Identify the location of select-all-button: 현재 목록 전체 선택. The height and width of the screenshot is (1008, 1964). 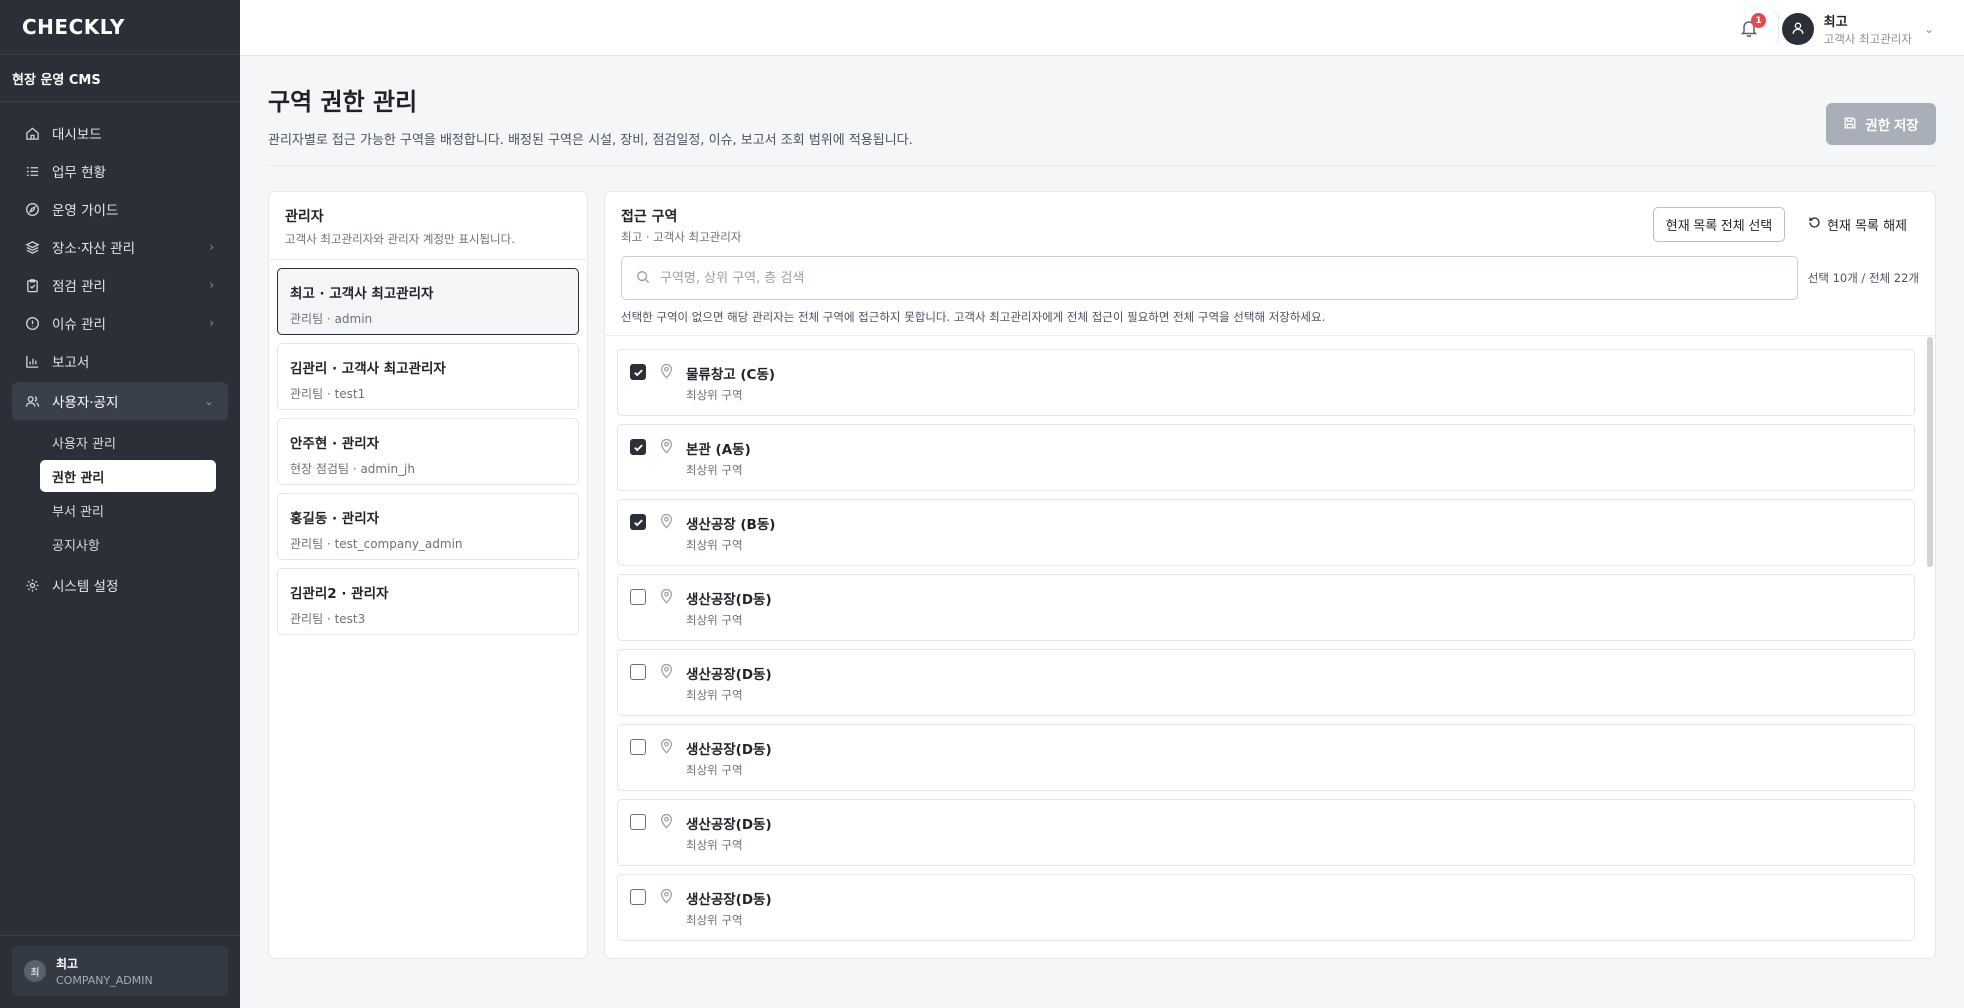
(1719, 224).